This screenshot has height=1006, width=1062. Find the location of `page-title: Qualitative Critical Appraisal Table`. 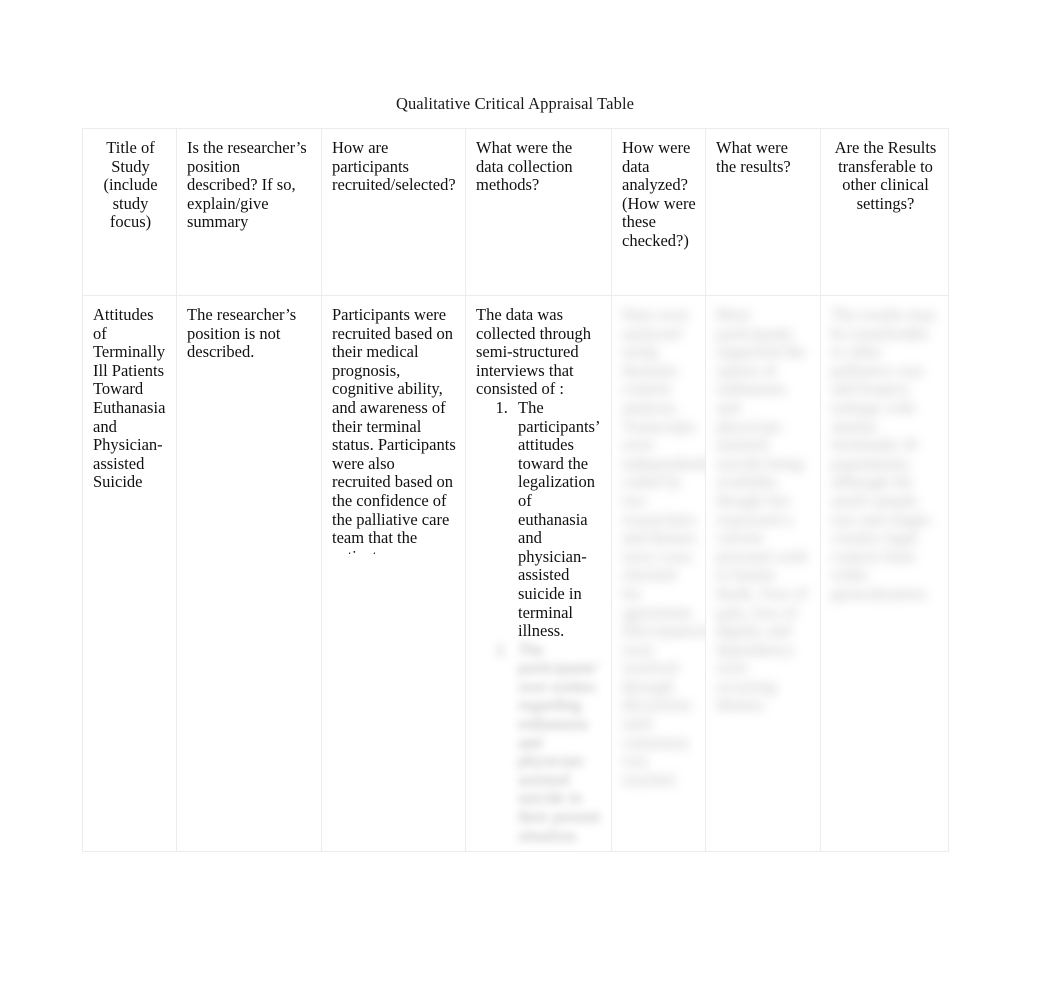

page-title: Qualitative Critical Appraisal Table is located at coordinates (515, 103).